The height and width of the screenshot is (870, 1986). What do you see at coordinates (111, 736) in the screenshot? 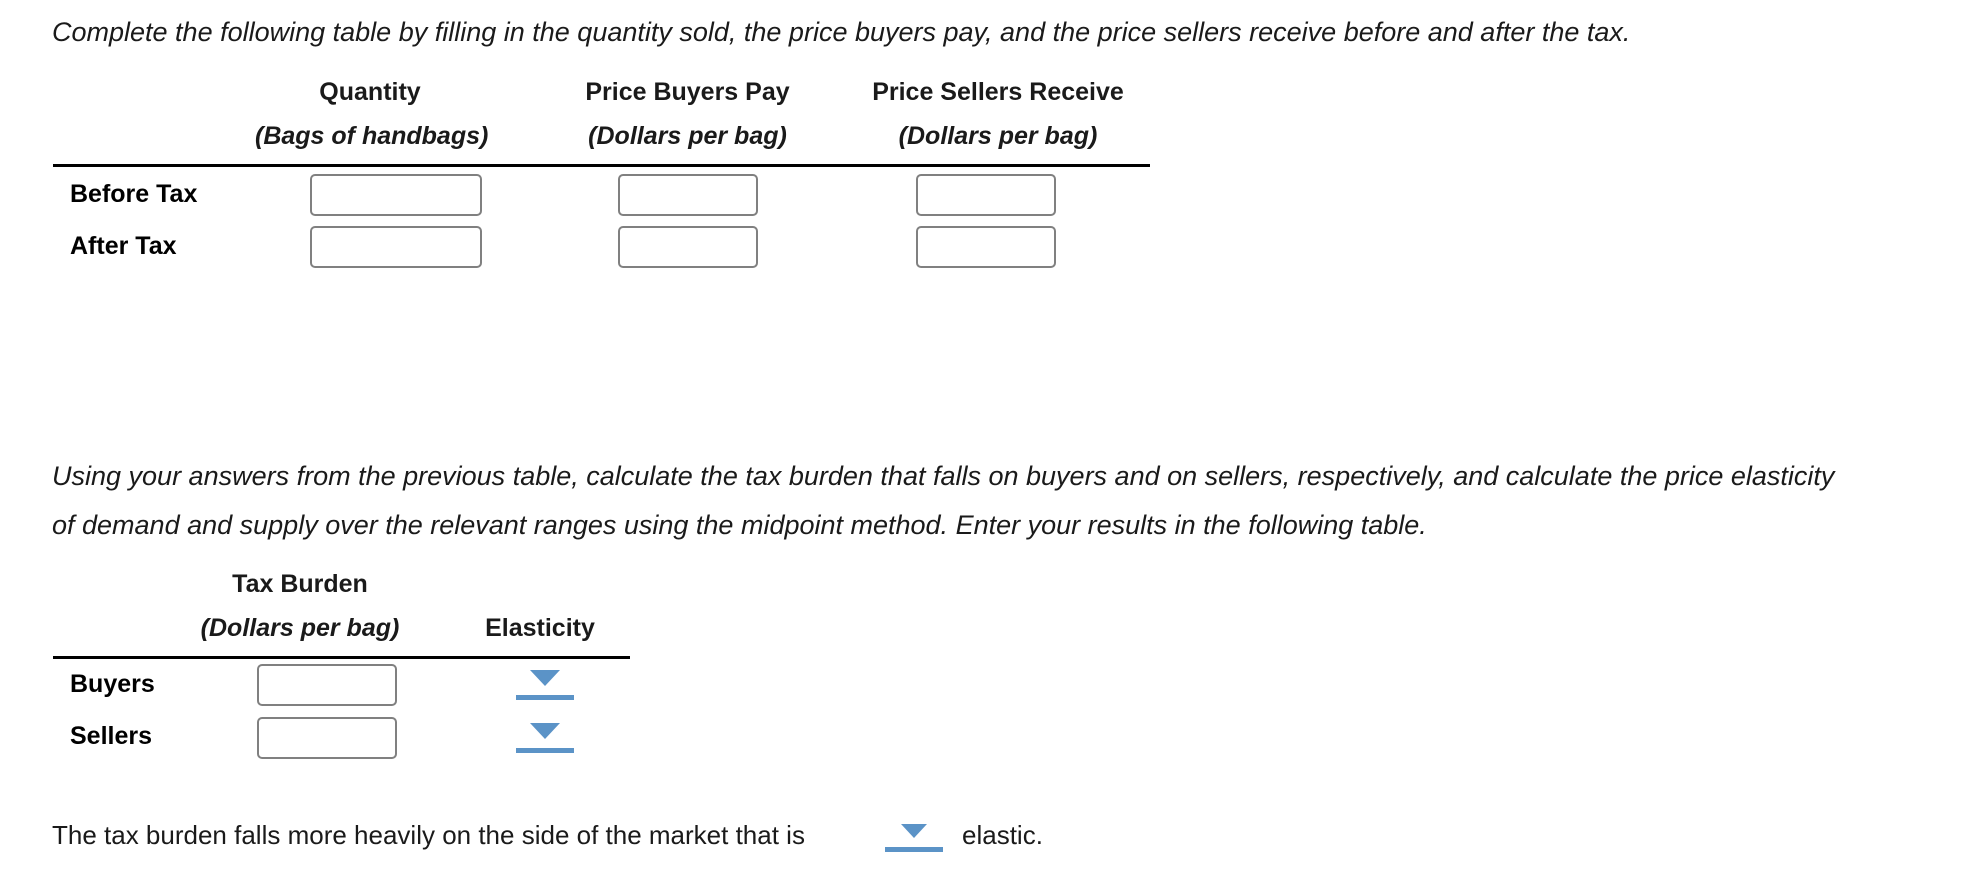
I see `table2-row-label-sellers: Sellers` at bounding box center [111, 736].